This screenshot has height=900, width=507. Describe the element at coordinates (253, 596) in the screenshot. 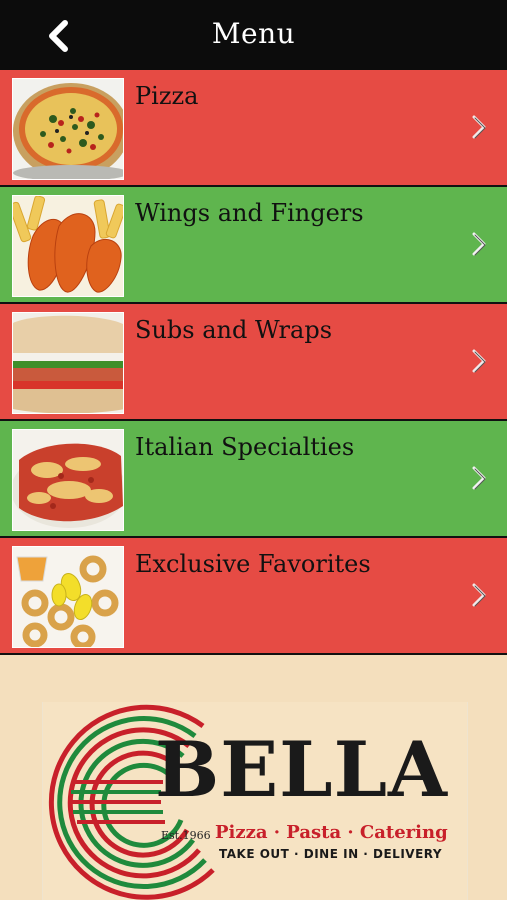

I see `menu-item-exclusive-favorites: Exclusive Favorites` at that location.